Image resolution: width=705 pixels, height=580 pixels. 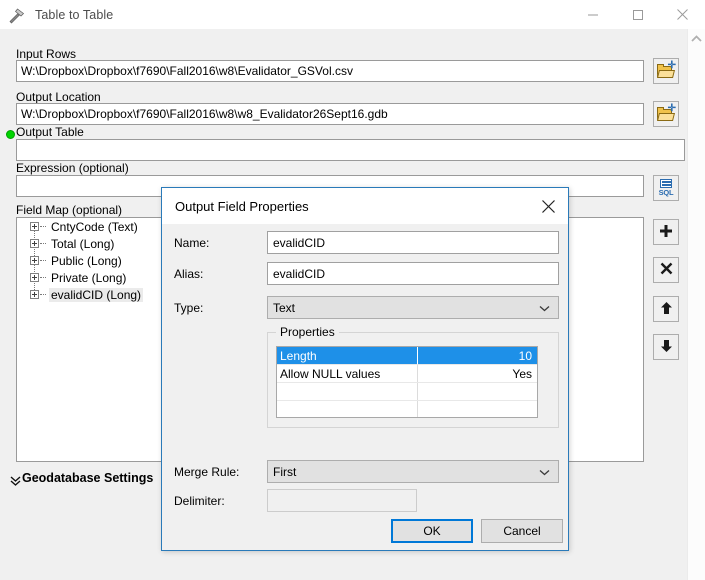 I want to click on plus-icon, so click(x=666, y=232).